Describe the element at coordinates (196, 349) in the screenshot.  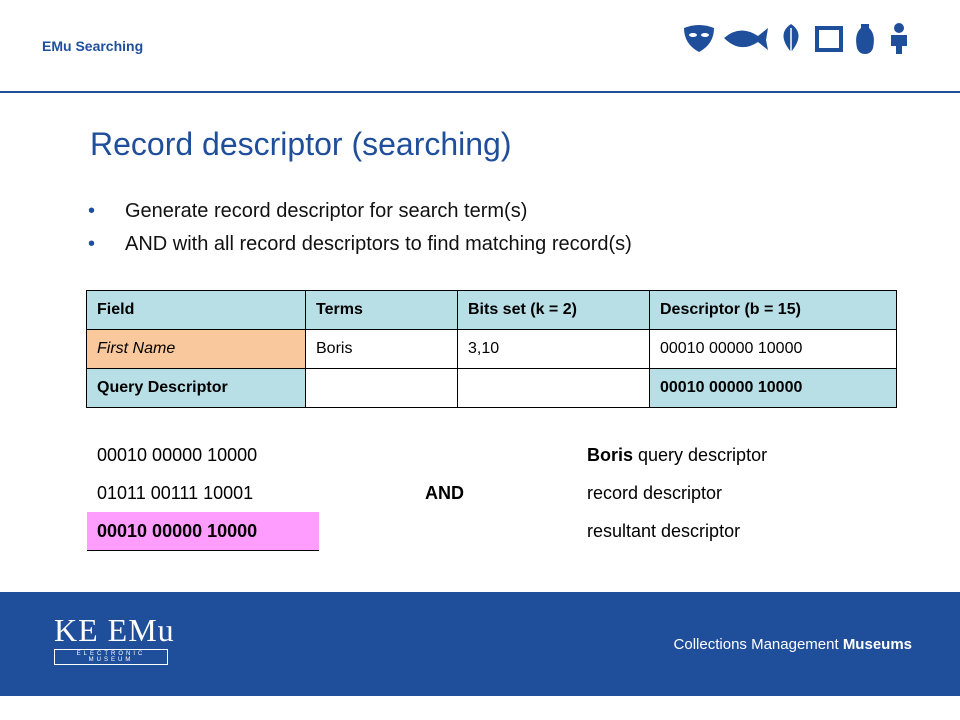
I see `cell-field: First Name` at that location.